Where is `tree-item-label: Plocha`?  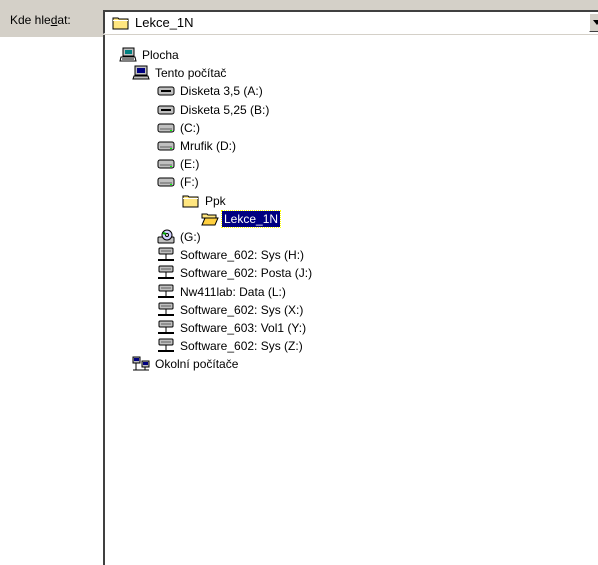 tree-item-label: Plocha is located at coordinates (160, 55).